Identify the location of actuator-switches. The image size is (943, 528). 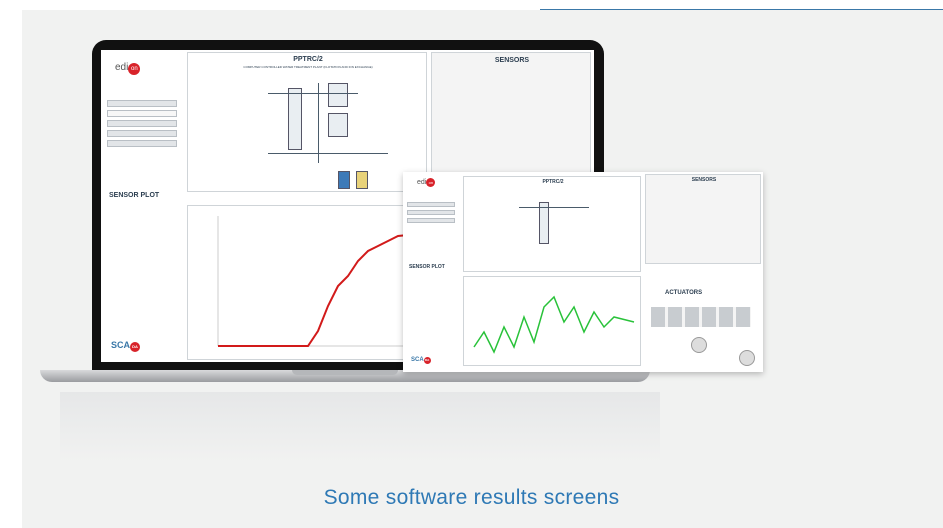
(701, 317).